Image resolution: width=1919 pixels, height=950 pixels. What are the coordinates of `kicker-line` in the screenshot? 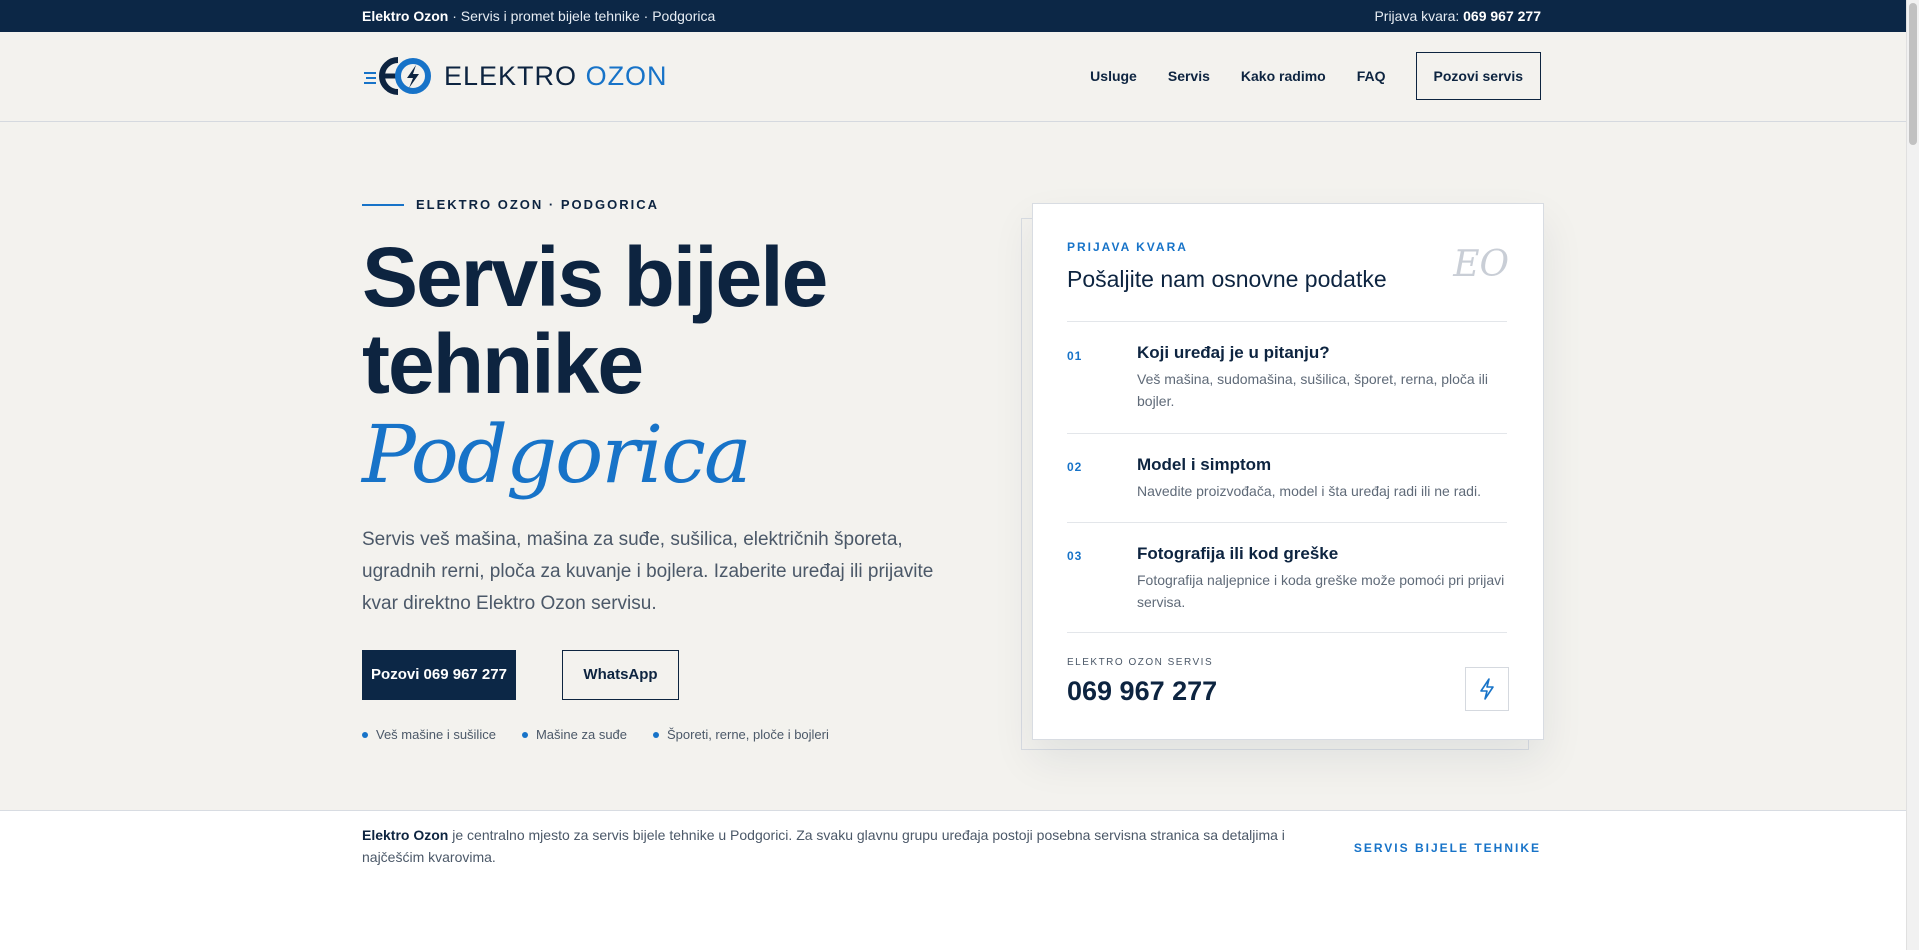 It's located at (383, 204).